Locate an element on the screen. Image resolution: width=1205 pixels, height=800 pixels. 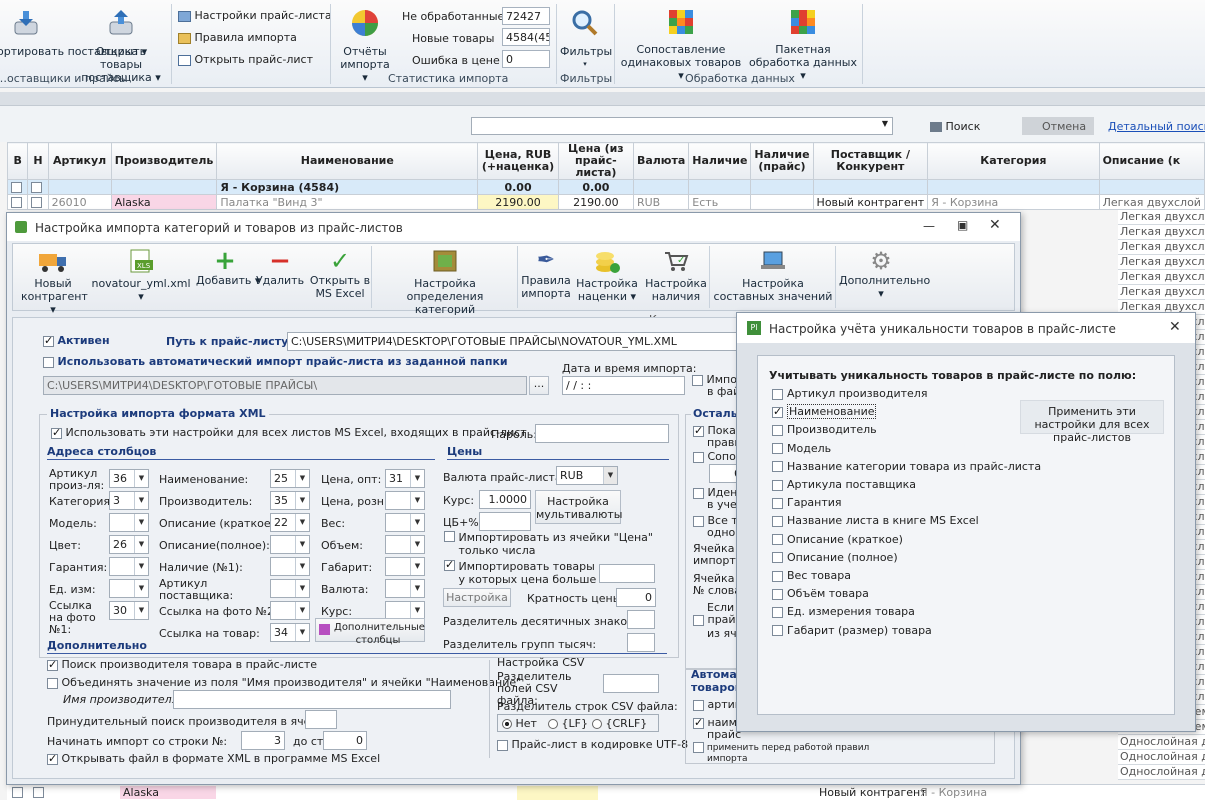
start-row-input: 3 is located at coordinates (263, 740).